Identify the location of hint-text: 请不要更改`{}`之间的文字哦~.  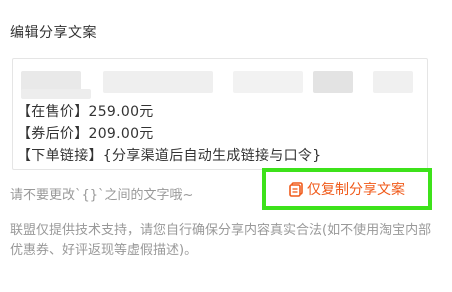
(102, 195).